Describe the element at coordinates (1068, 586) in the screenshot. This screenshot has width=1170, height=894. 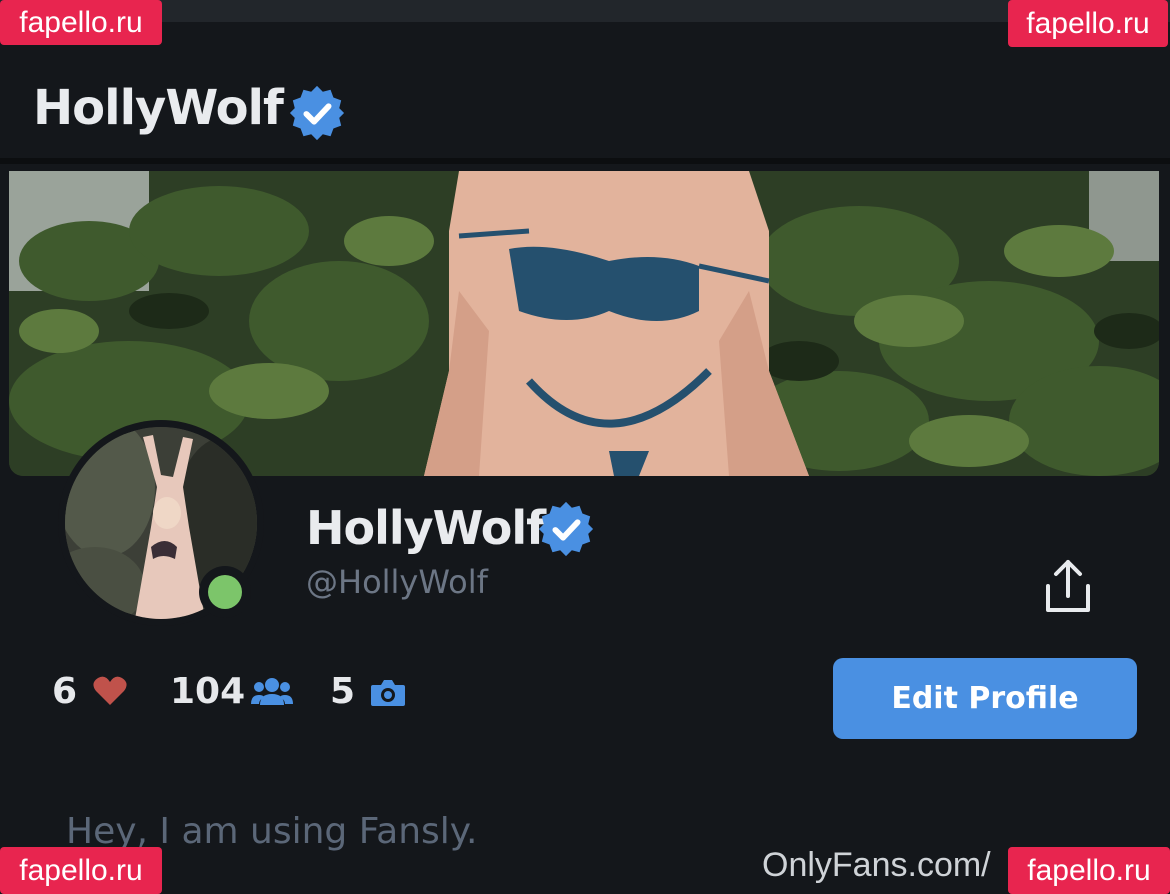
I see `share-button` at that location.